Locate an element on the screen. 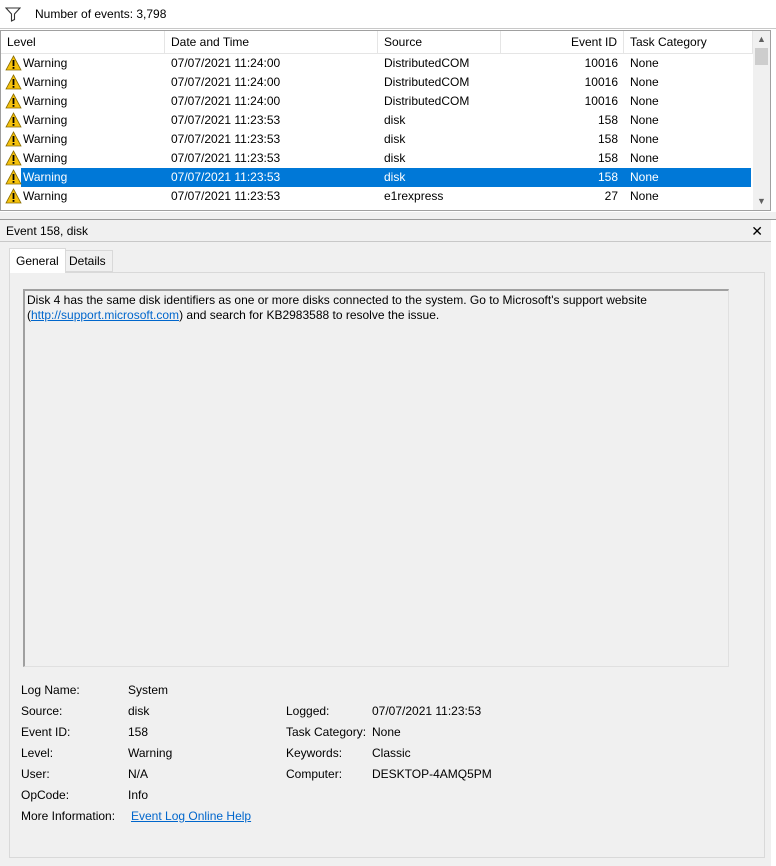 The width and height of the screenshot is (776, 866). column-header-date-and-time: Date and Time is located at coordinates (271, 42).